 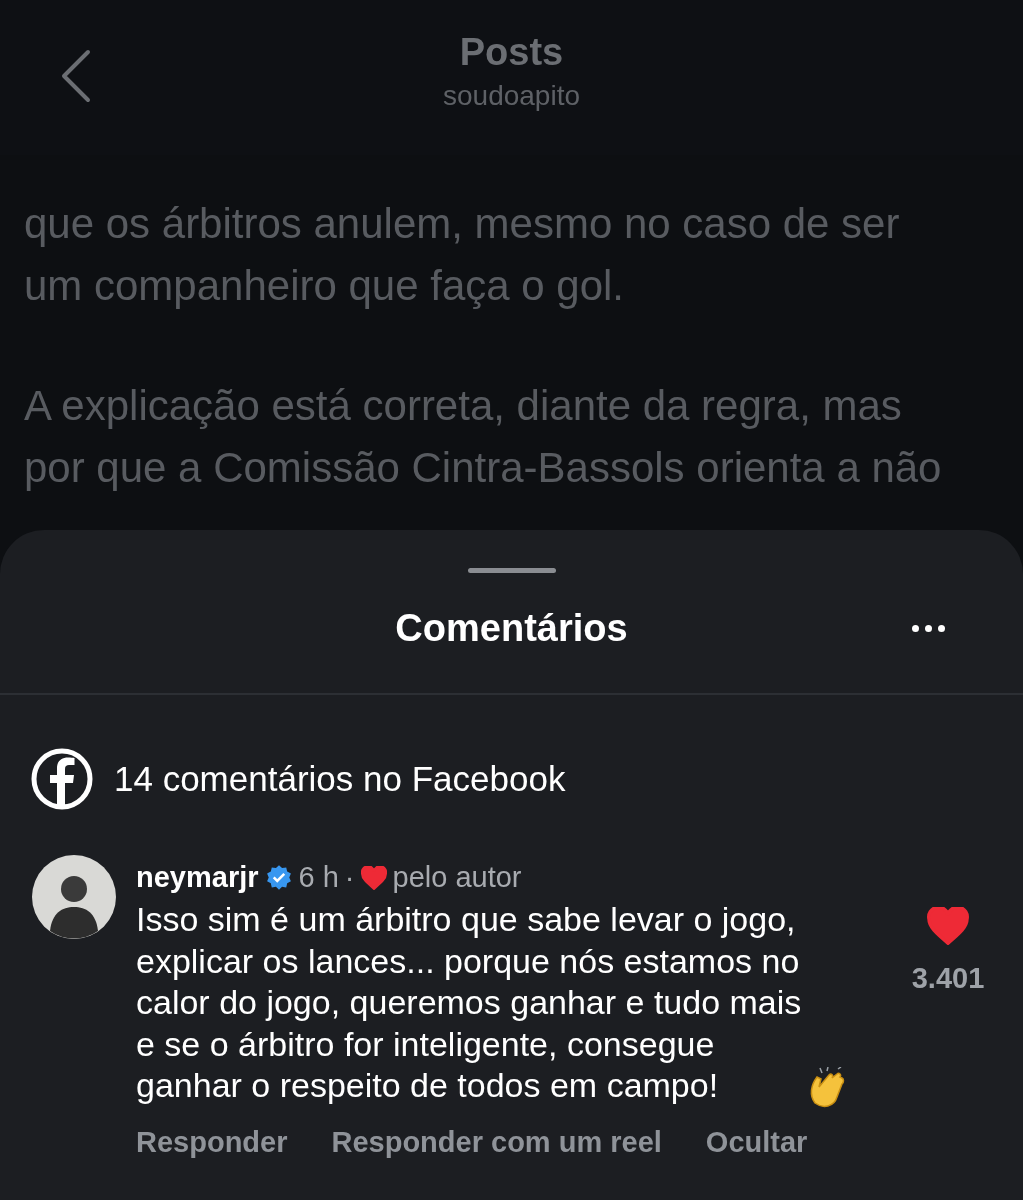 I want to click on comment-action-link: Ocultar, so click(x=756, y=1142).